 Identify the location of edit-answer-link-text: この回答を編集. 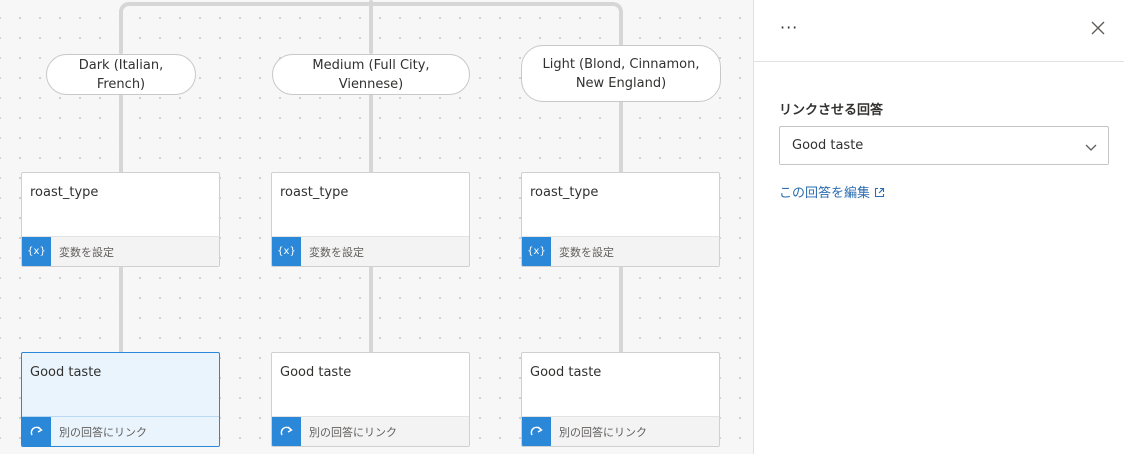
(825, 193).